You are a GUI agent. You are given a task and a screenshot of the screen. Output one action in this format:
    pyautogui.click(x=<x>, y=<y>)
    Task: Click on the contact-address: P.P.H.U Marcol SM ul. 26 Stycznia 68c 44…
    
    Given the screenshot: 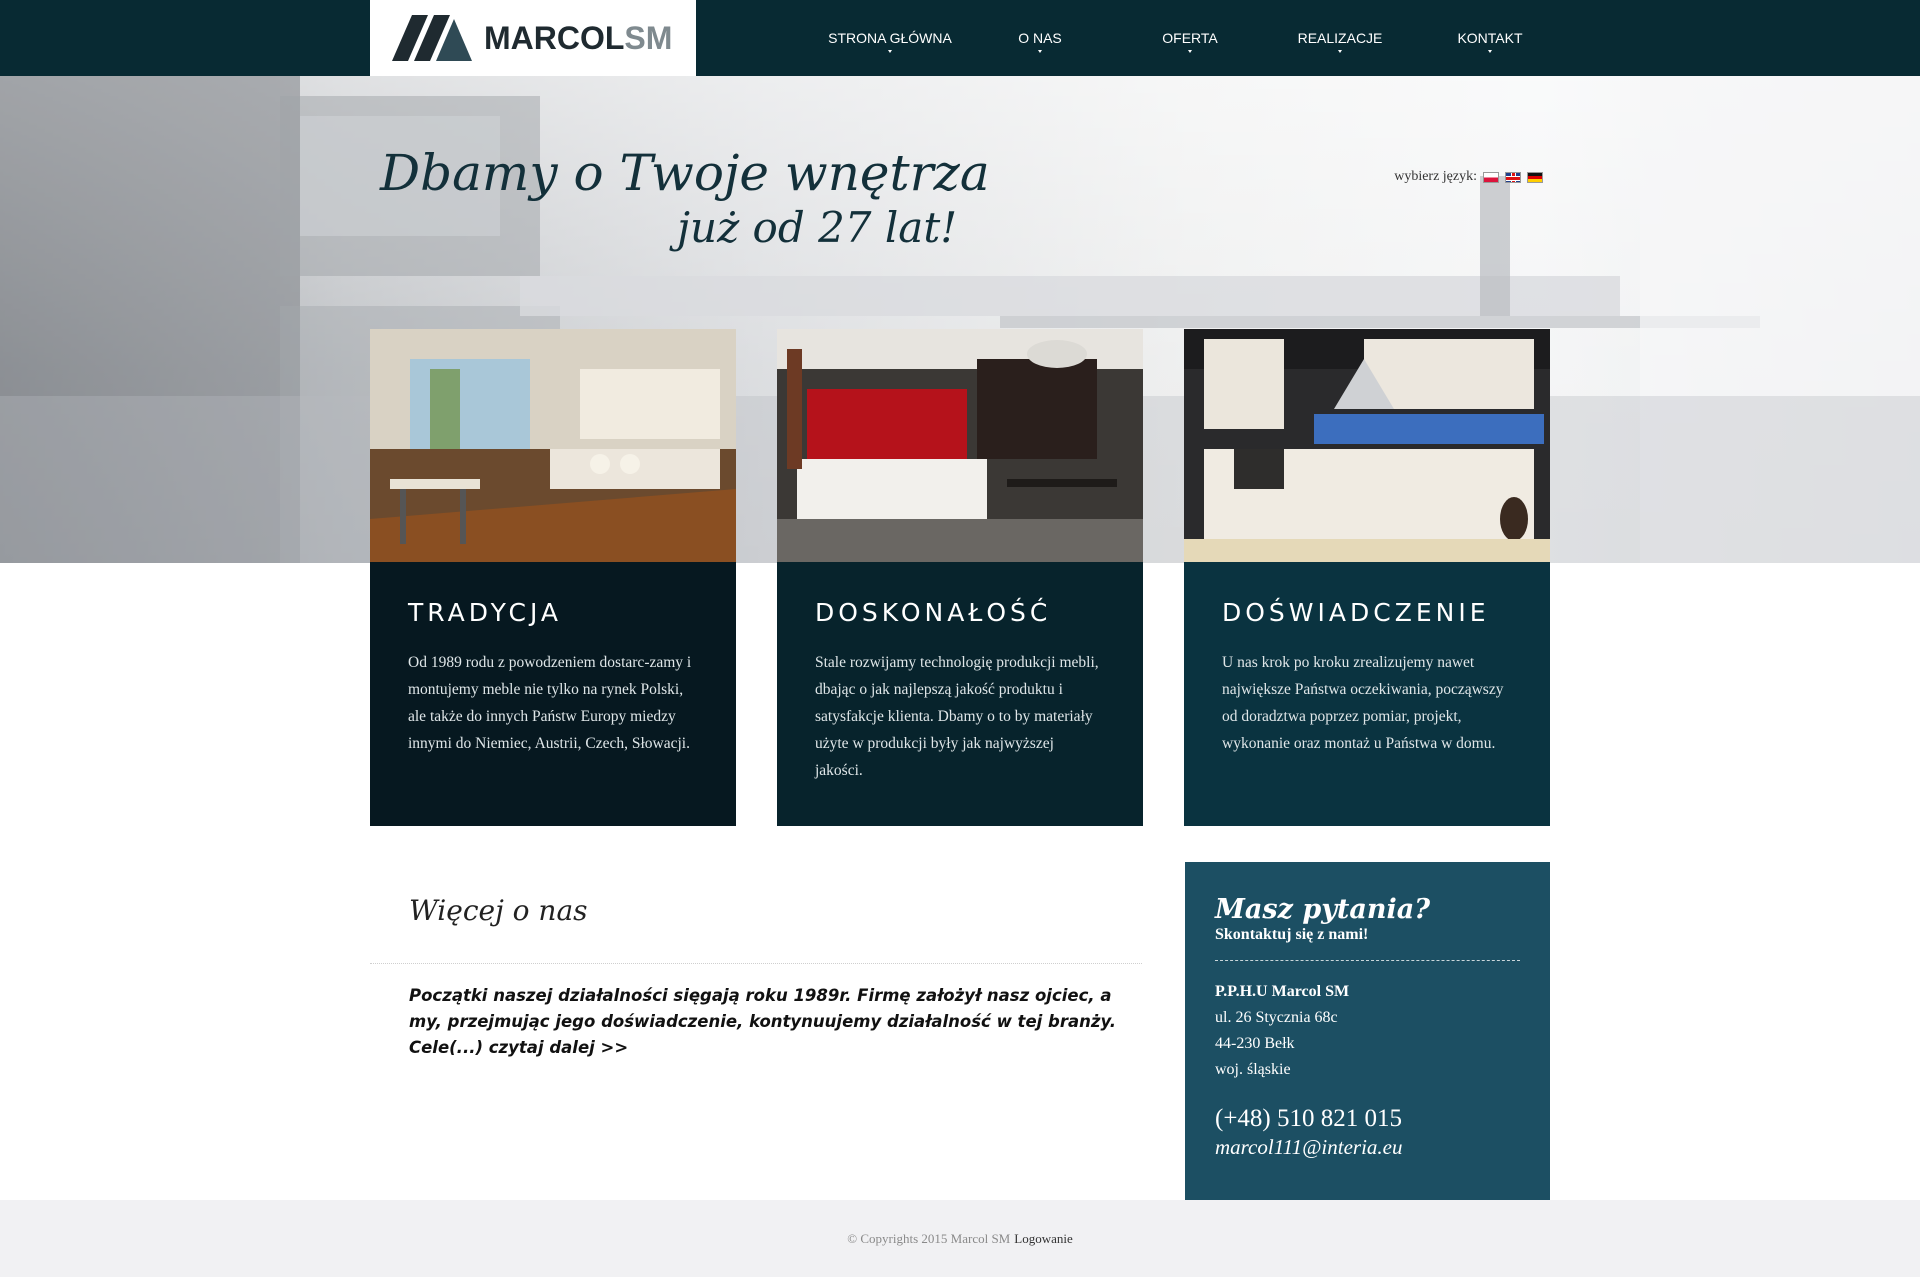 What is the action you would take?
    pyautogui.click(x=1367, y=1031)
    